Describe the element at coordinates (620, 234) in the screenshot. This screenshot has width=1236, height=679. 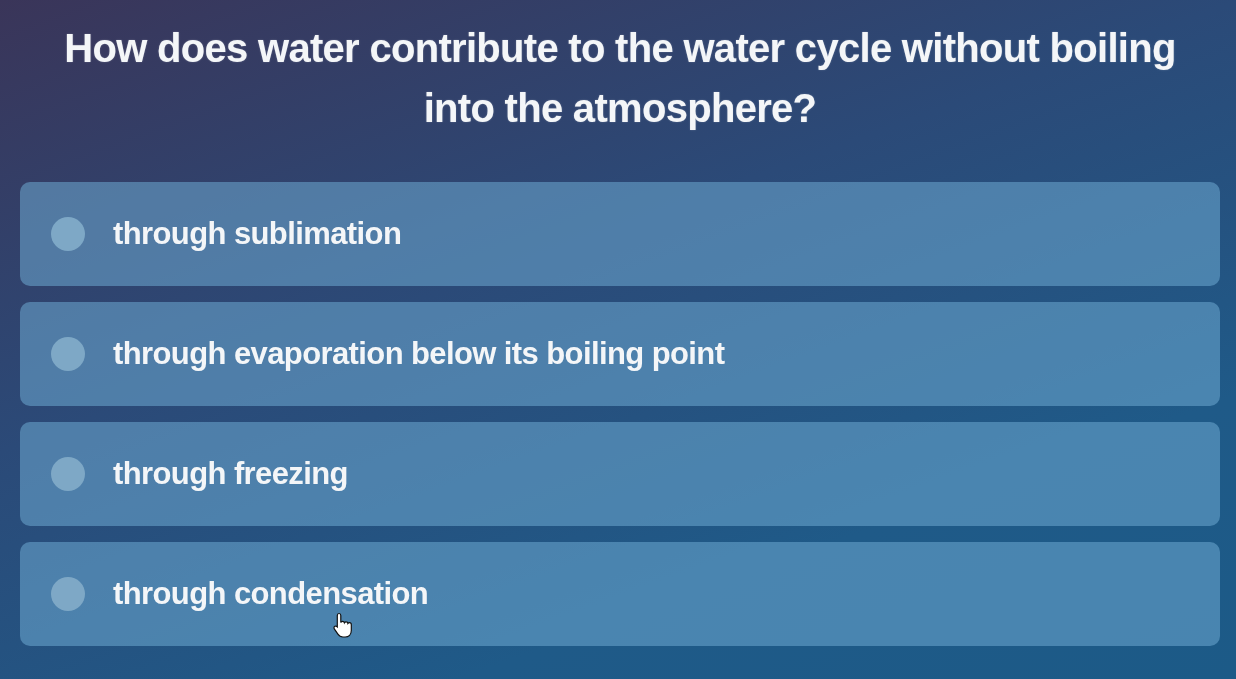
I see `answer-option: through sublimation` at that location.